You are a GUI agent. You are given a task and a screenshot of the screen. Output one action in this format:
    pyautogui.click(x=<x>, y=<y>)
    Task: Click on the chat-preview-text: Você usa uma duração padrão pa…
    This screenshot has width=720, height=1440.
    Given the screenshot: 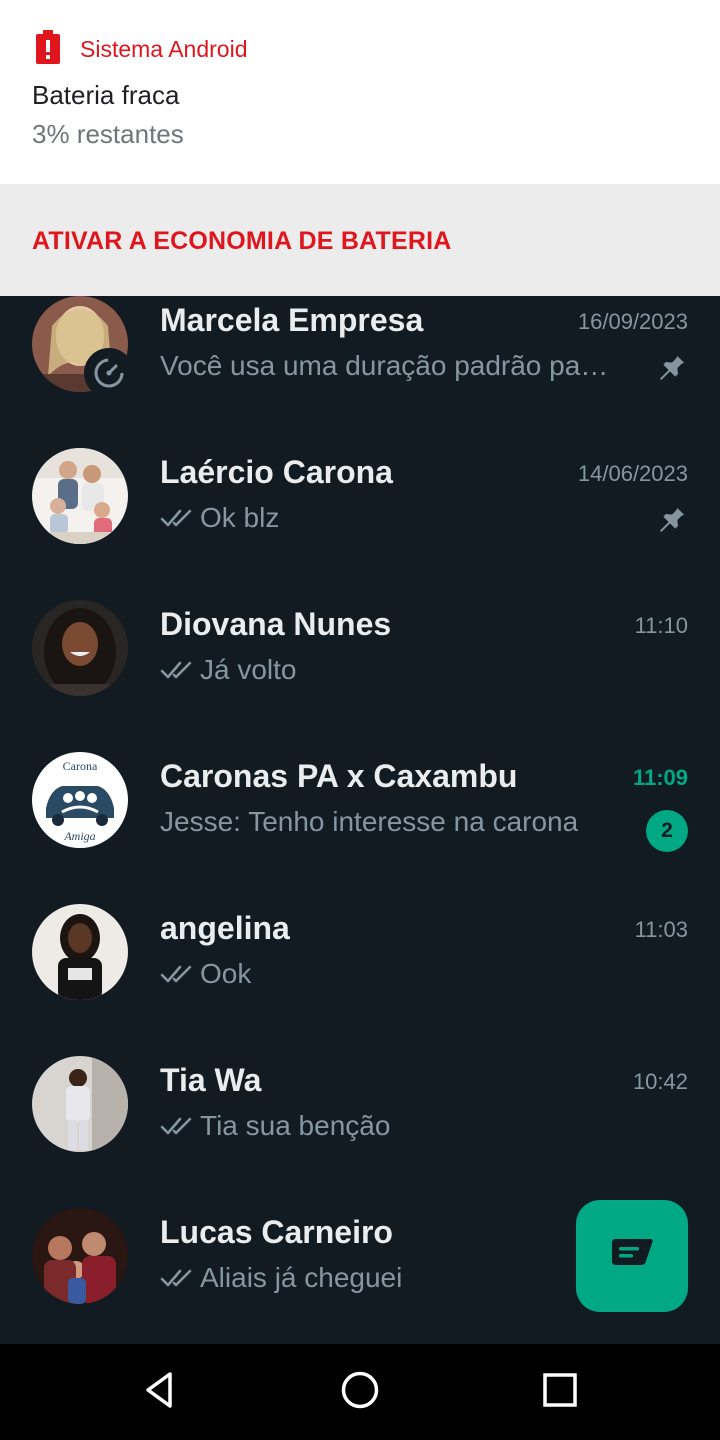 What is the action you would take?
    pyautogui.click(x=384, y=365)
    